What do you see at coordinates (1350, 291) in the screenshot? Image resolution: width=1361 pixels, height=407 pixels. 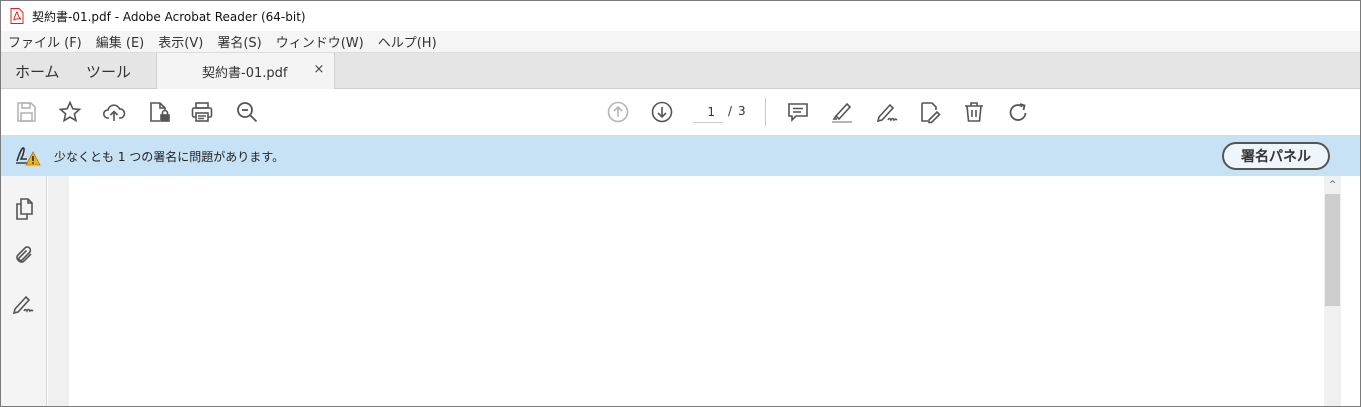 I see `right-edge-pane` at bounding box center [1350, 291].